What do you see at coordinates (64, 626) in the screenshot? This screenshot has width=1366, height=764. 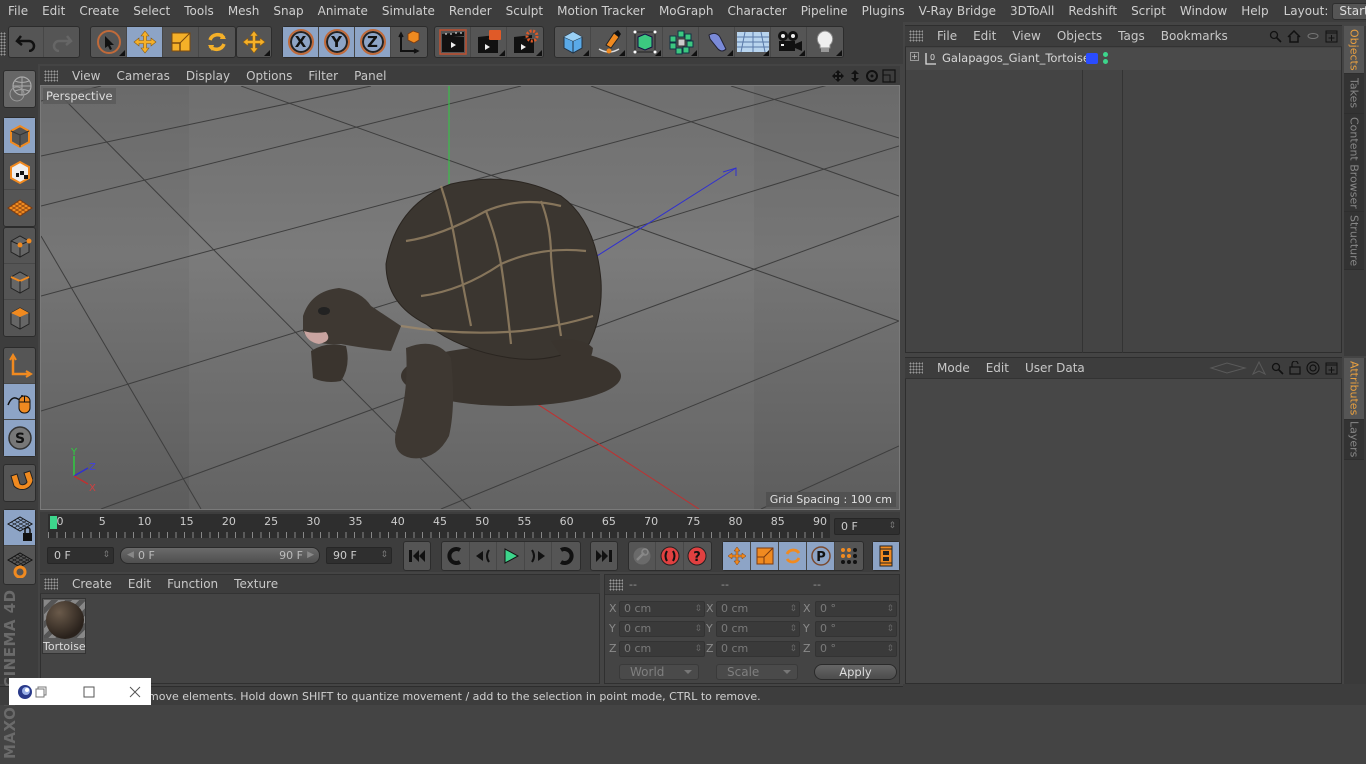 I see `material-tortoise: Tortoise` at bounding box center [64, 626].